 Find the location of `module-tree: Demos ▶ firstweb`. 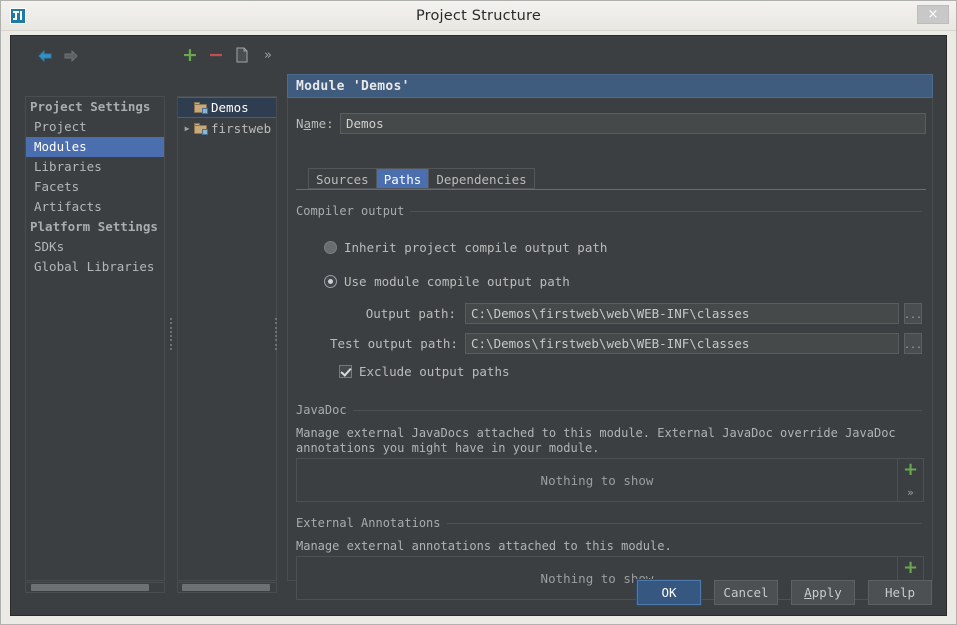

module-tree: Demos ▶ firstweb is located at coordinates (227, 338).